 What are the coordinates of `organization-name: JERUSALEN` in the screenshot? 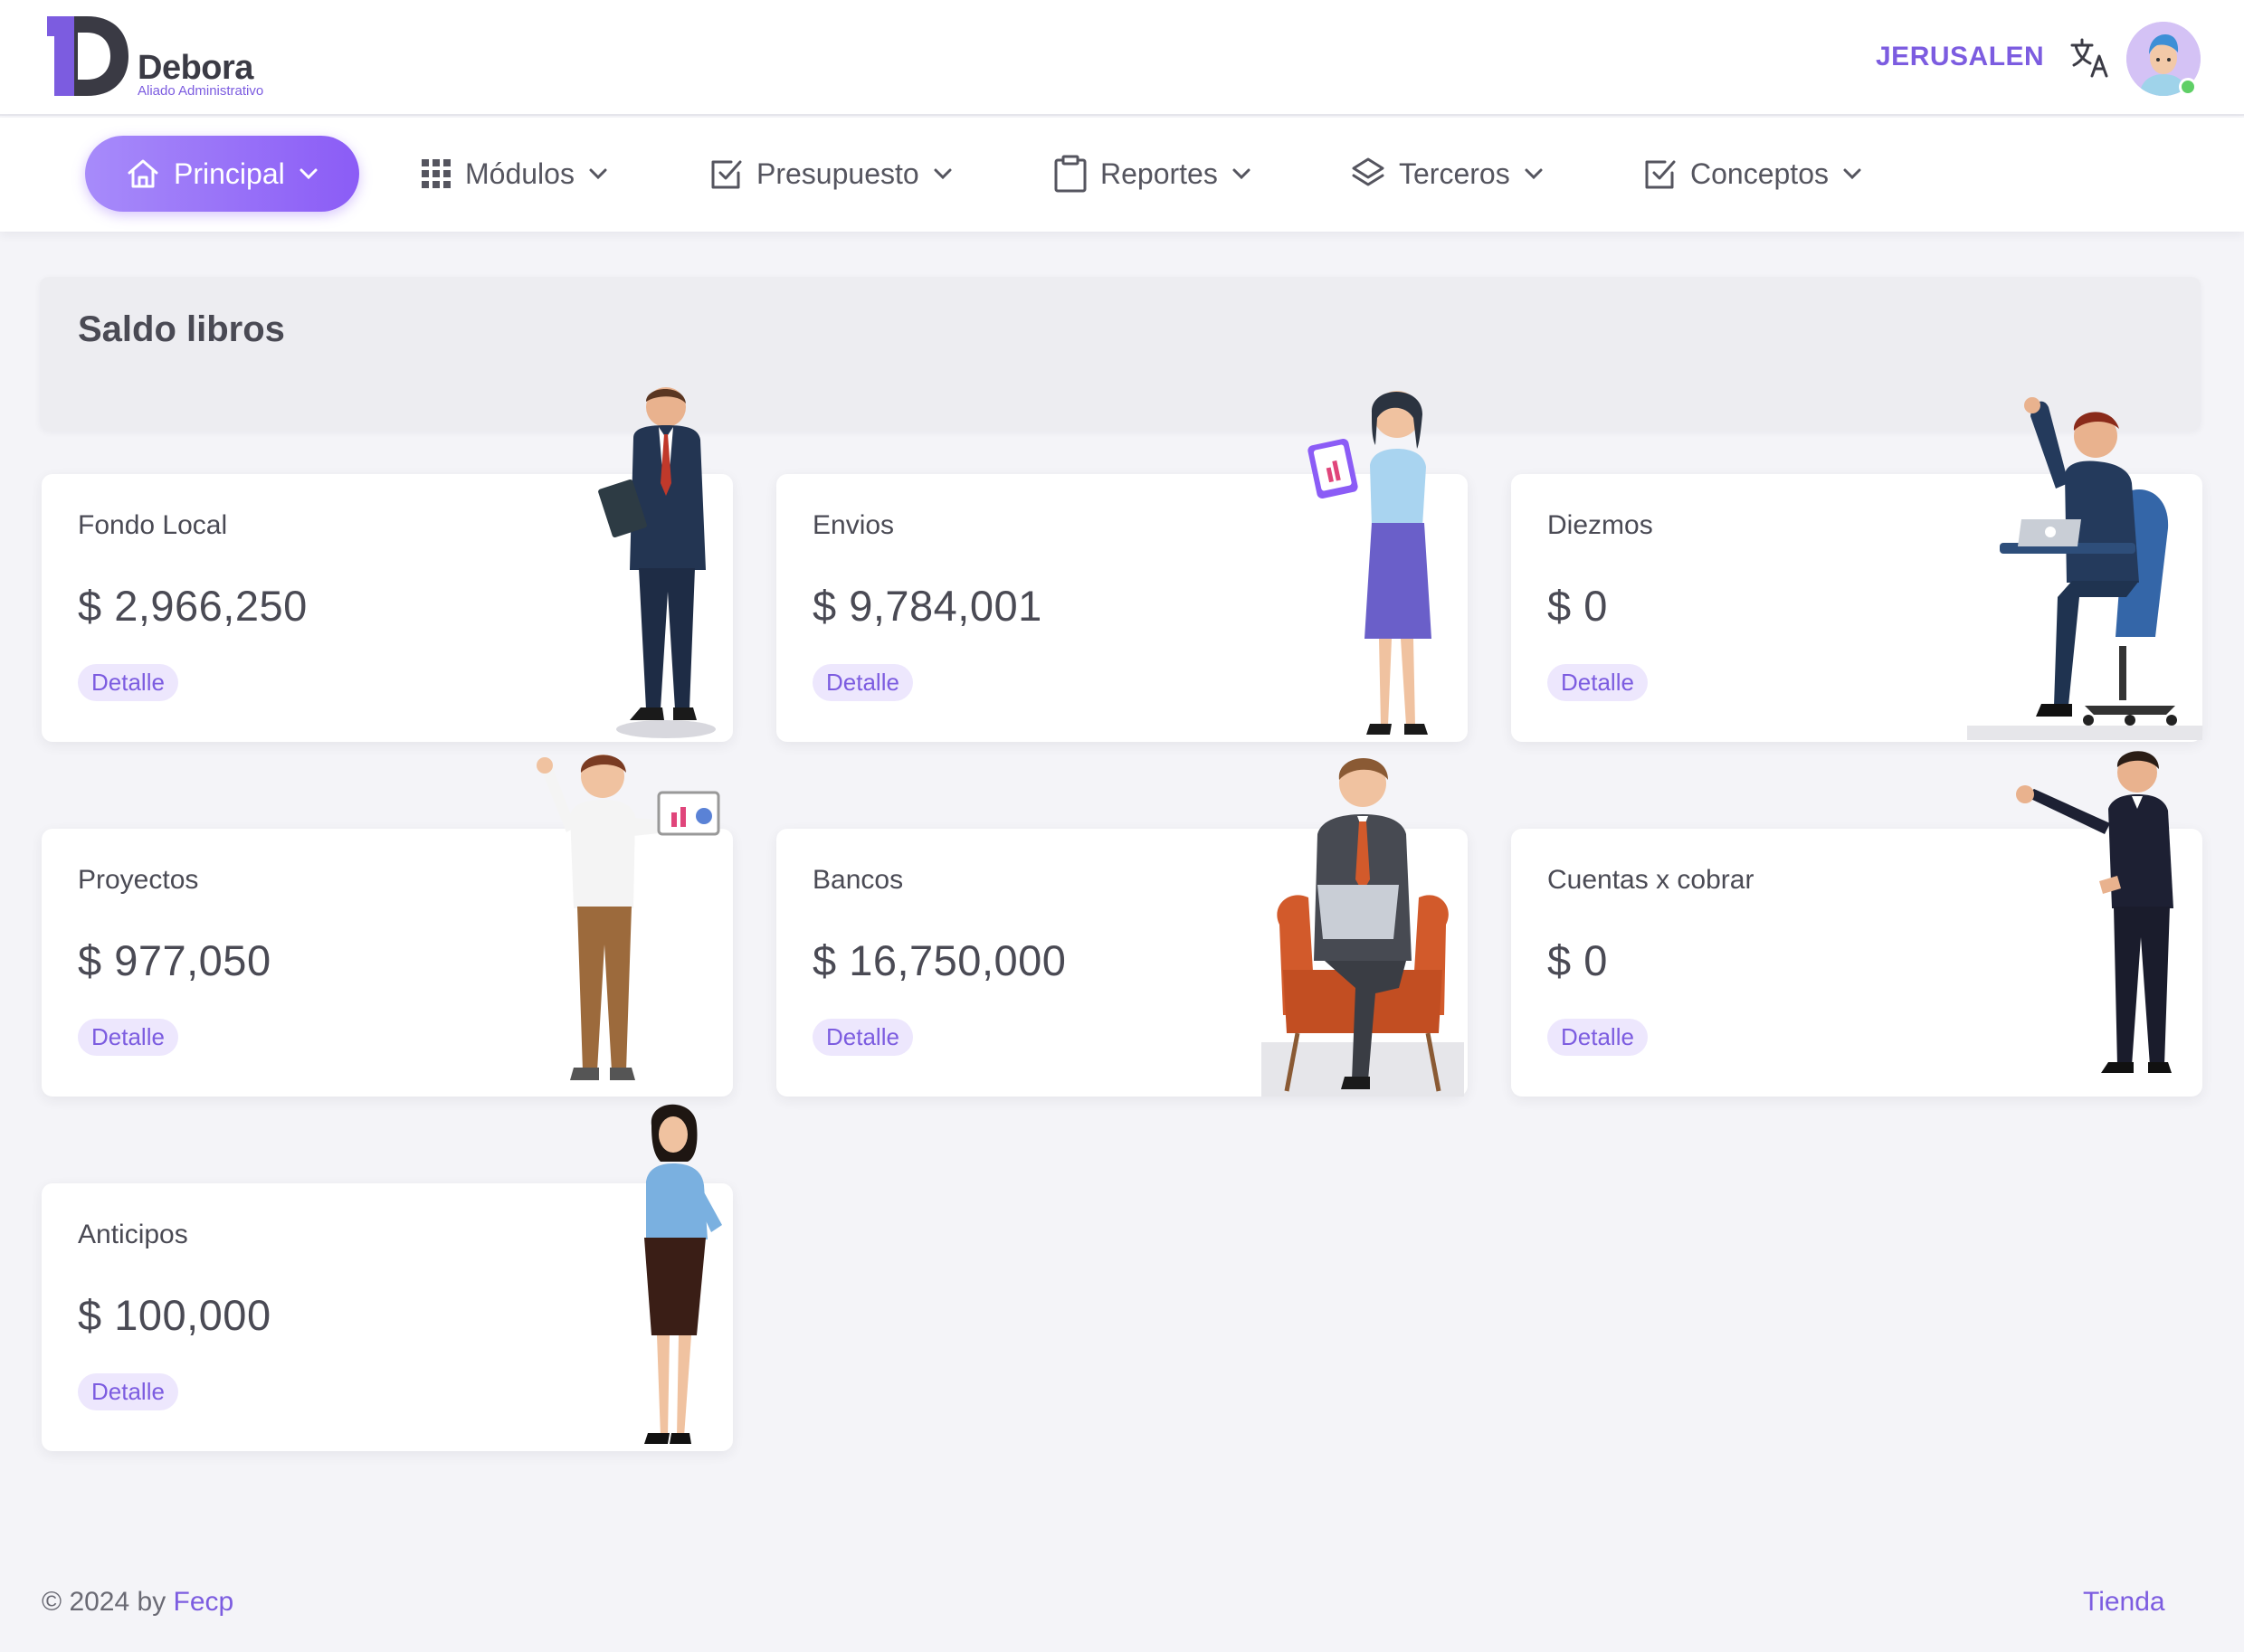 It's located at (1960, 57).